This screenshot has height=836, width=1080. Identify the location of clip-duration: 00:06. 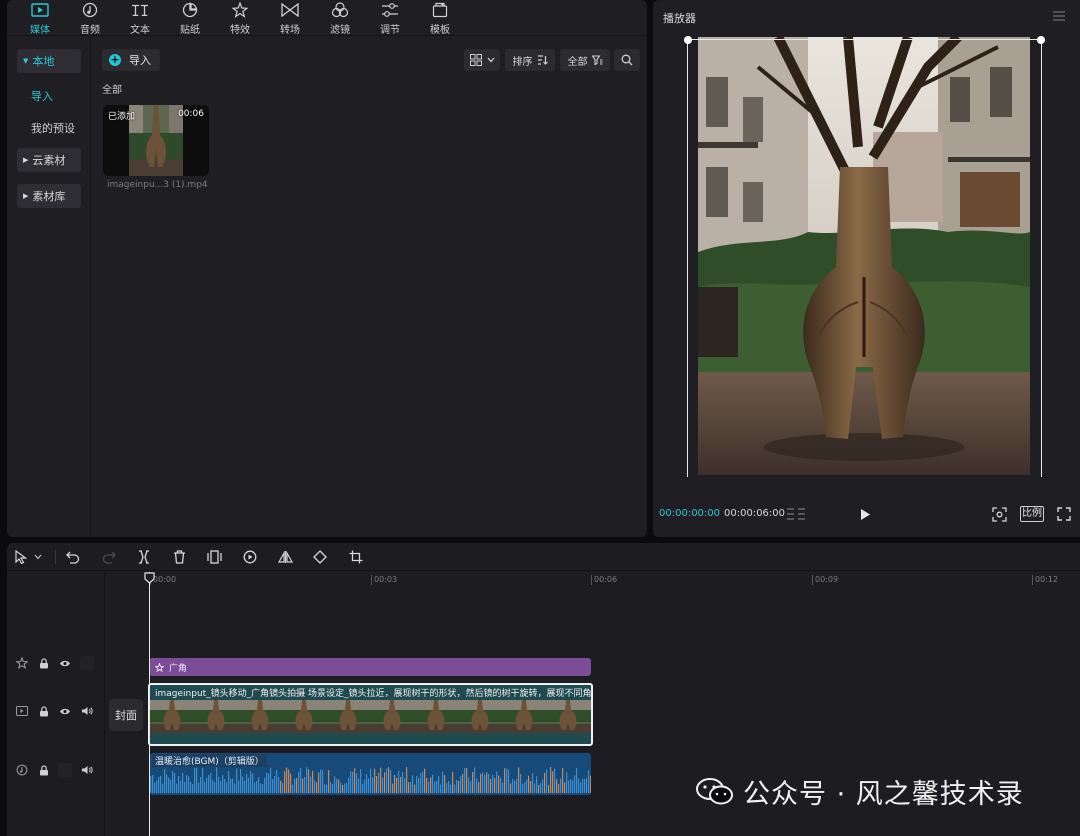
(191, 114).